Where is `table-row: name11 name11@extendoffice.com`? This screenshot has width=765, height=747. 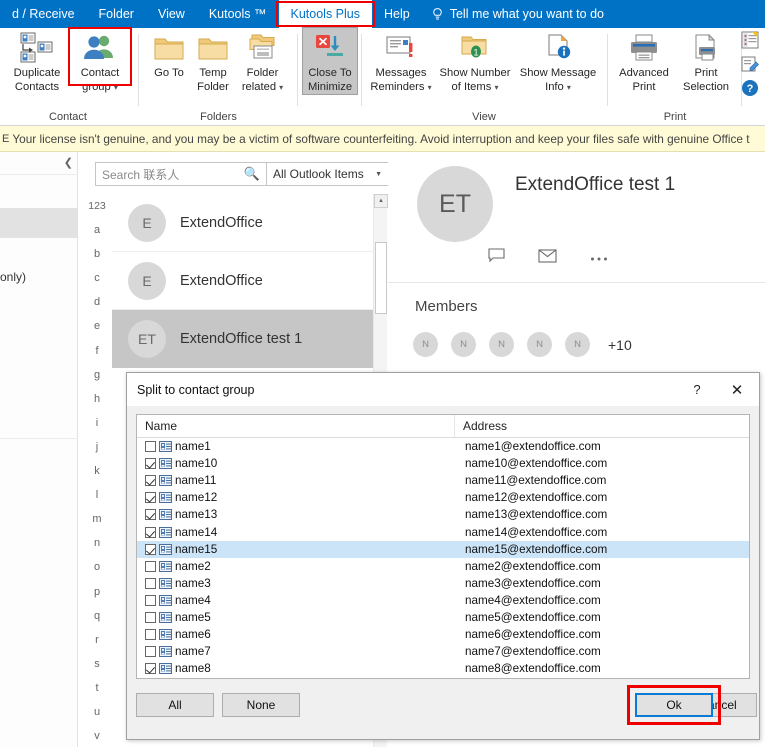 table-row: name11 name11@extendoffice.com is located at coordinates (443, 480).